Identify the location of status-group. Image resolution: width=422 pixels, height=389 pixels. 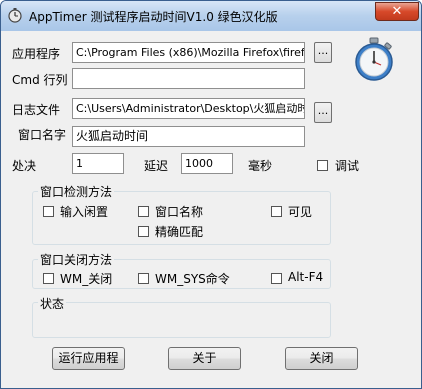
(181, 320).